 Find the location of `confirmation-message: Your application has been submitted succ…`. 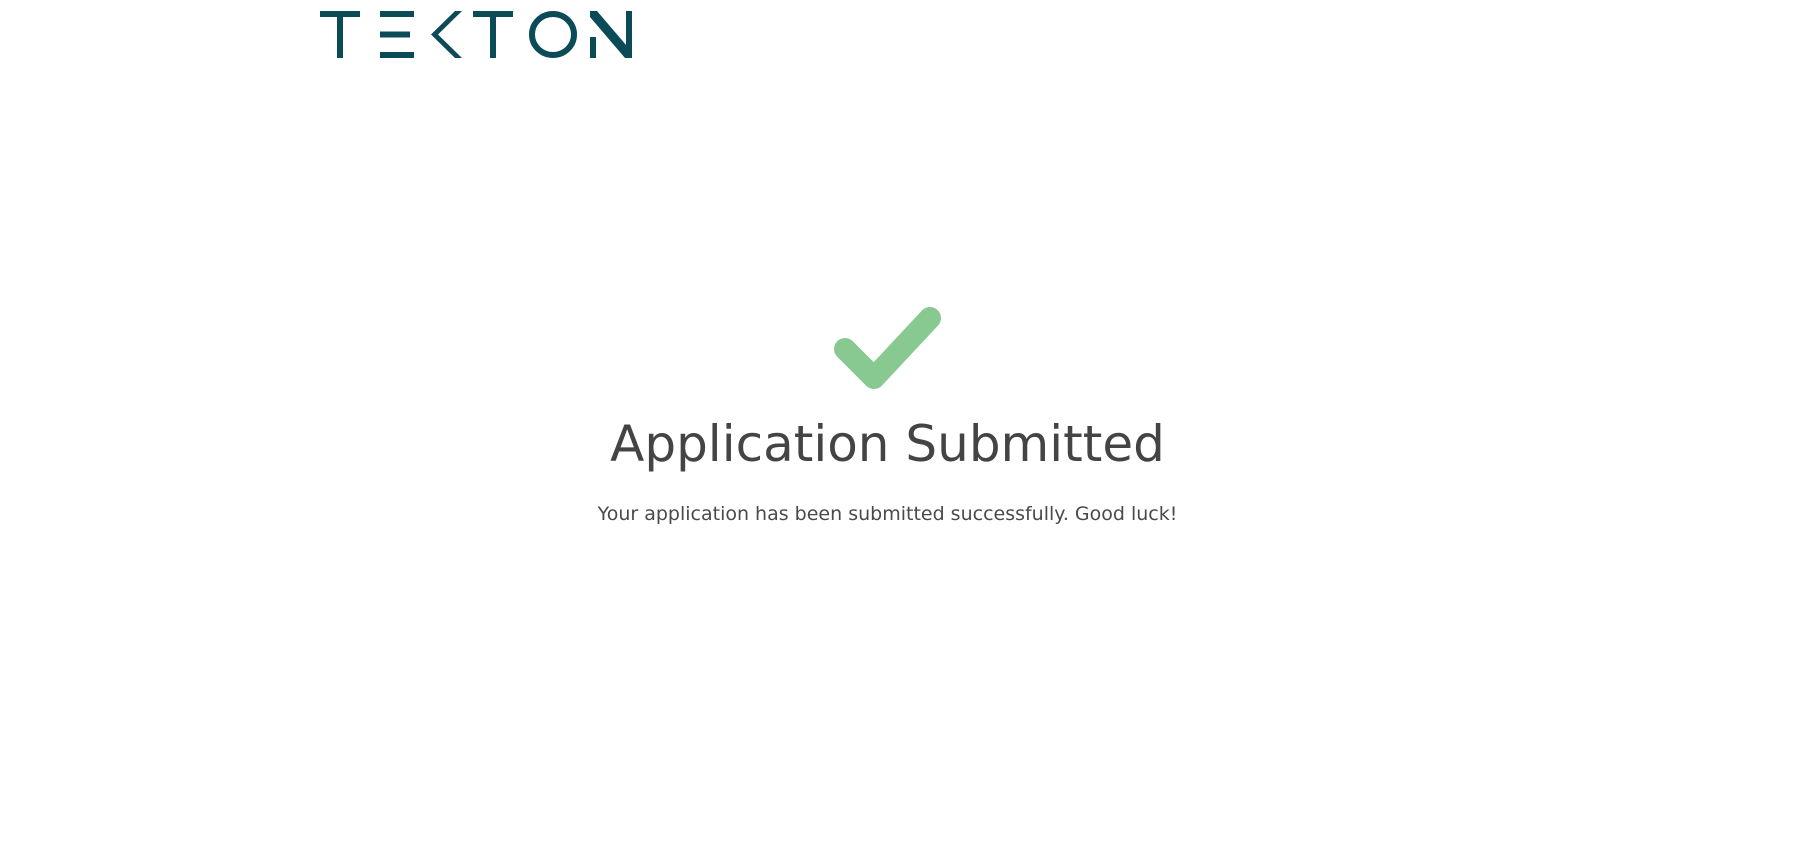

confirmation-message: Your application has been submitted succ… is located at coordinates (887, 514).